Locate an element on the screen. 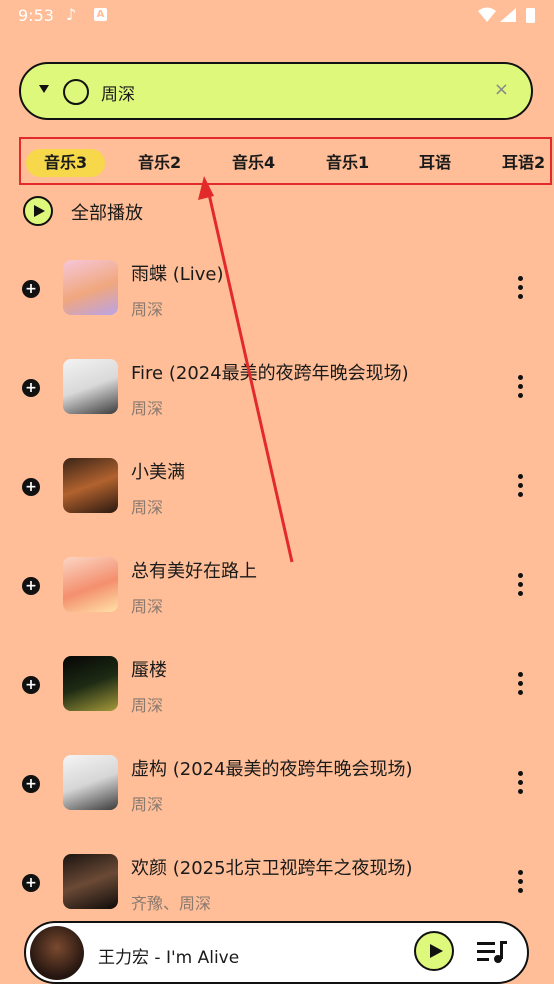 This screenshot has height=984, width=554. status-icons is located at coordinates (508, 15).